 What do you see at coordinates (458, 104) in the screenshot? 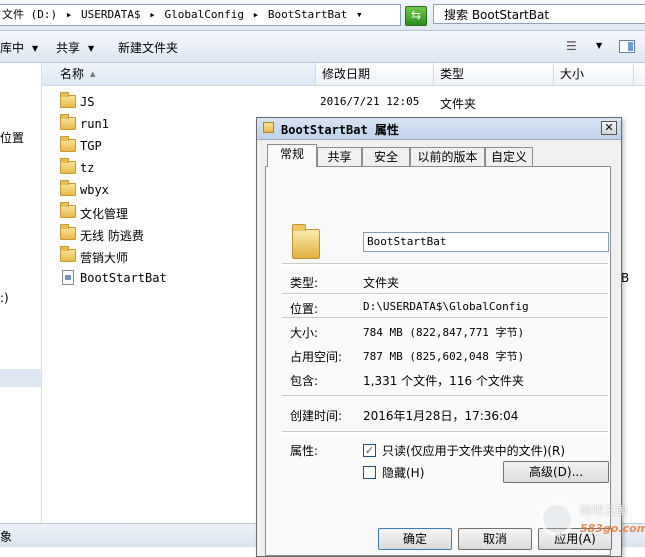
I see `file-type: 文件夹` at bounding box center [458, 104].